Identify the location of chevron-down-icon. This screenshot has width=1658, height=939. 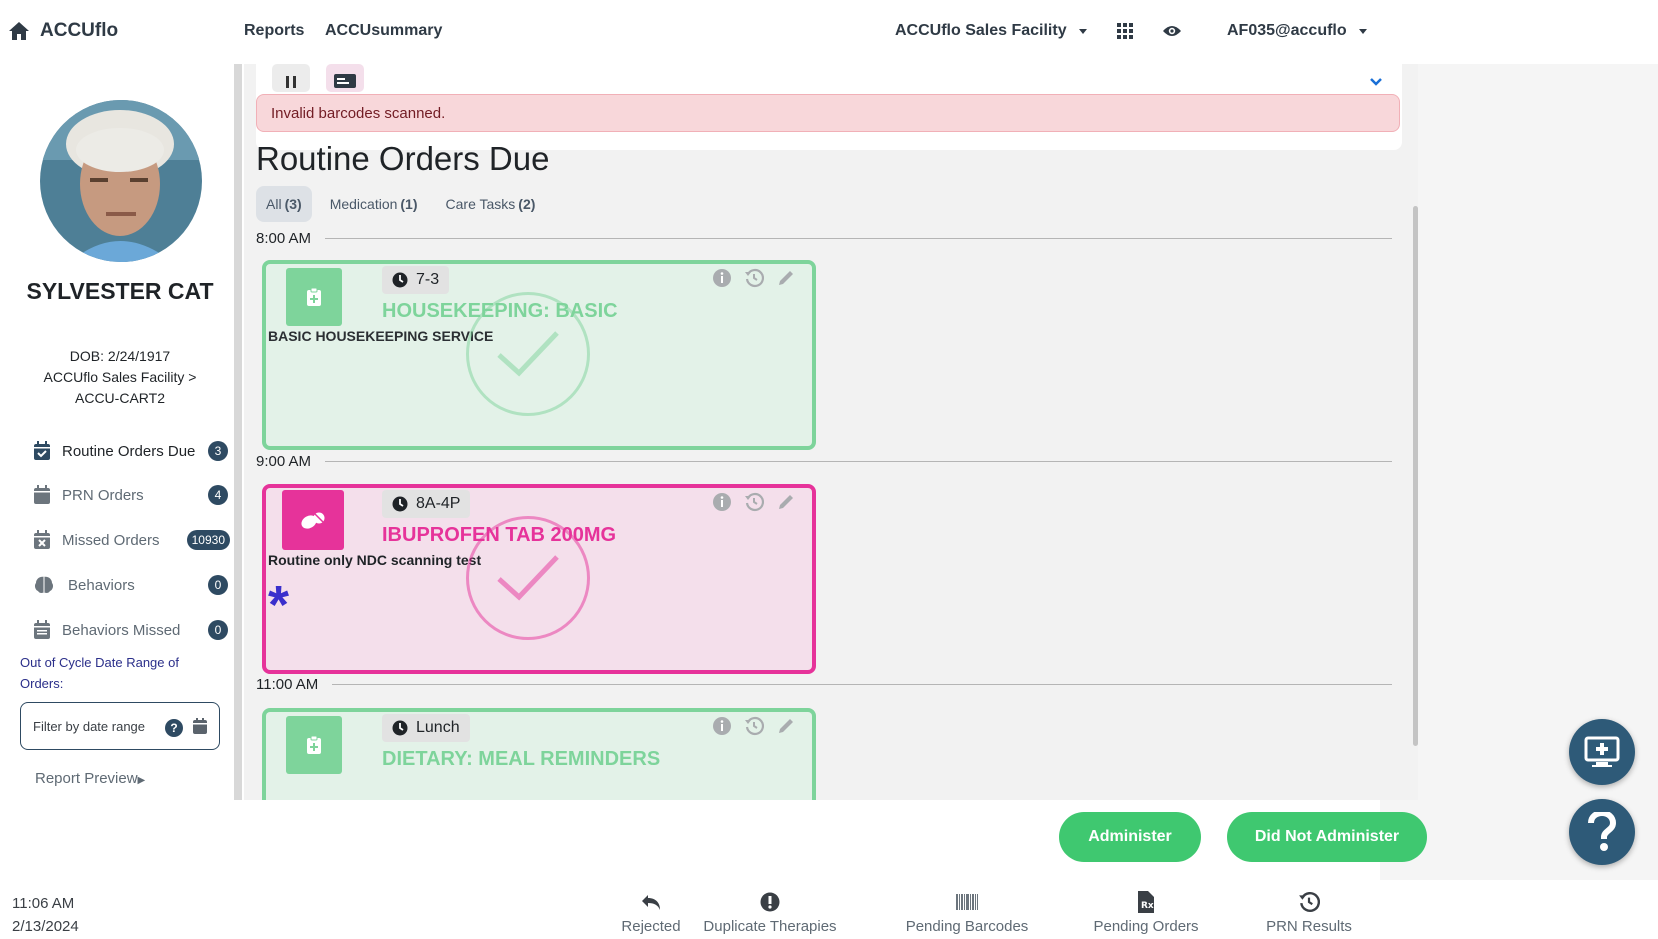
(1376, 82).